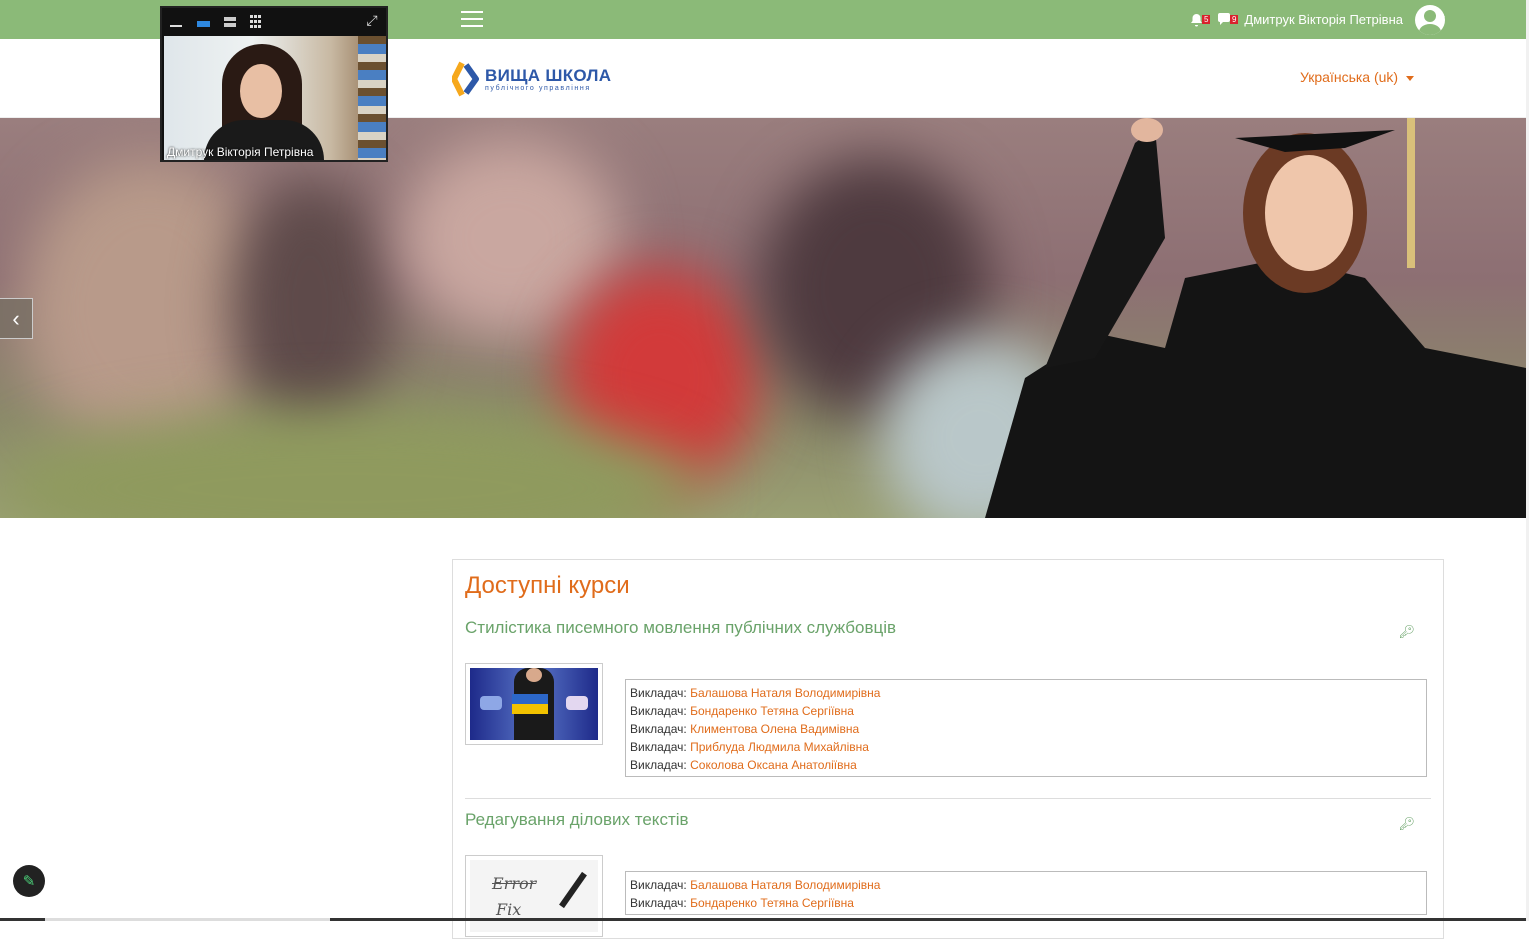 This screenshot has height=939, width=1529. I want to click on teacher-link: Климентова Олена Вадимівна, so click(774, 729).